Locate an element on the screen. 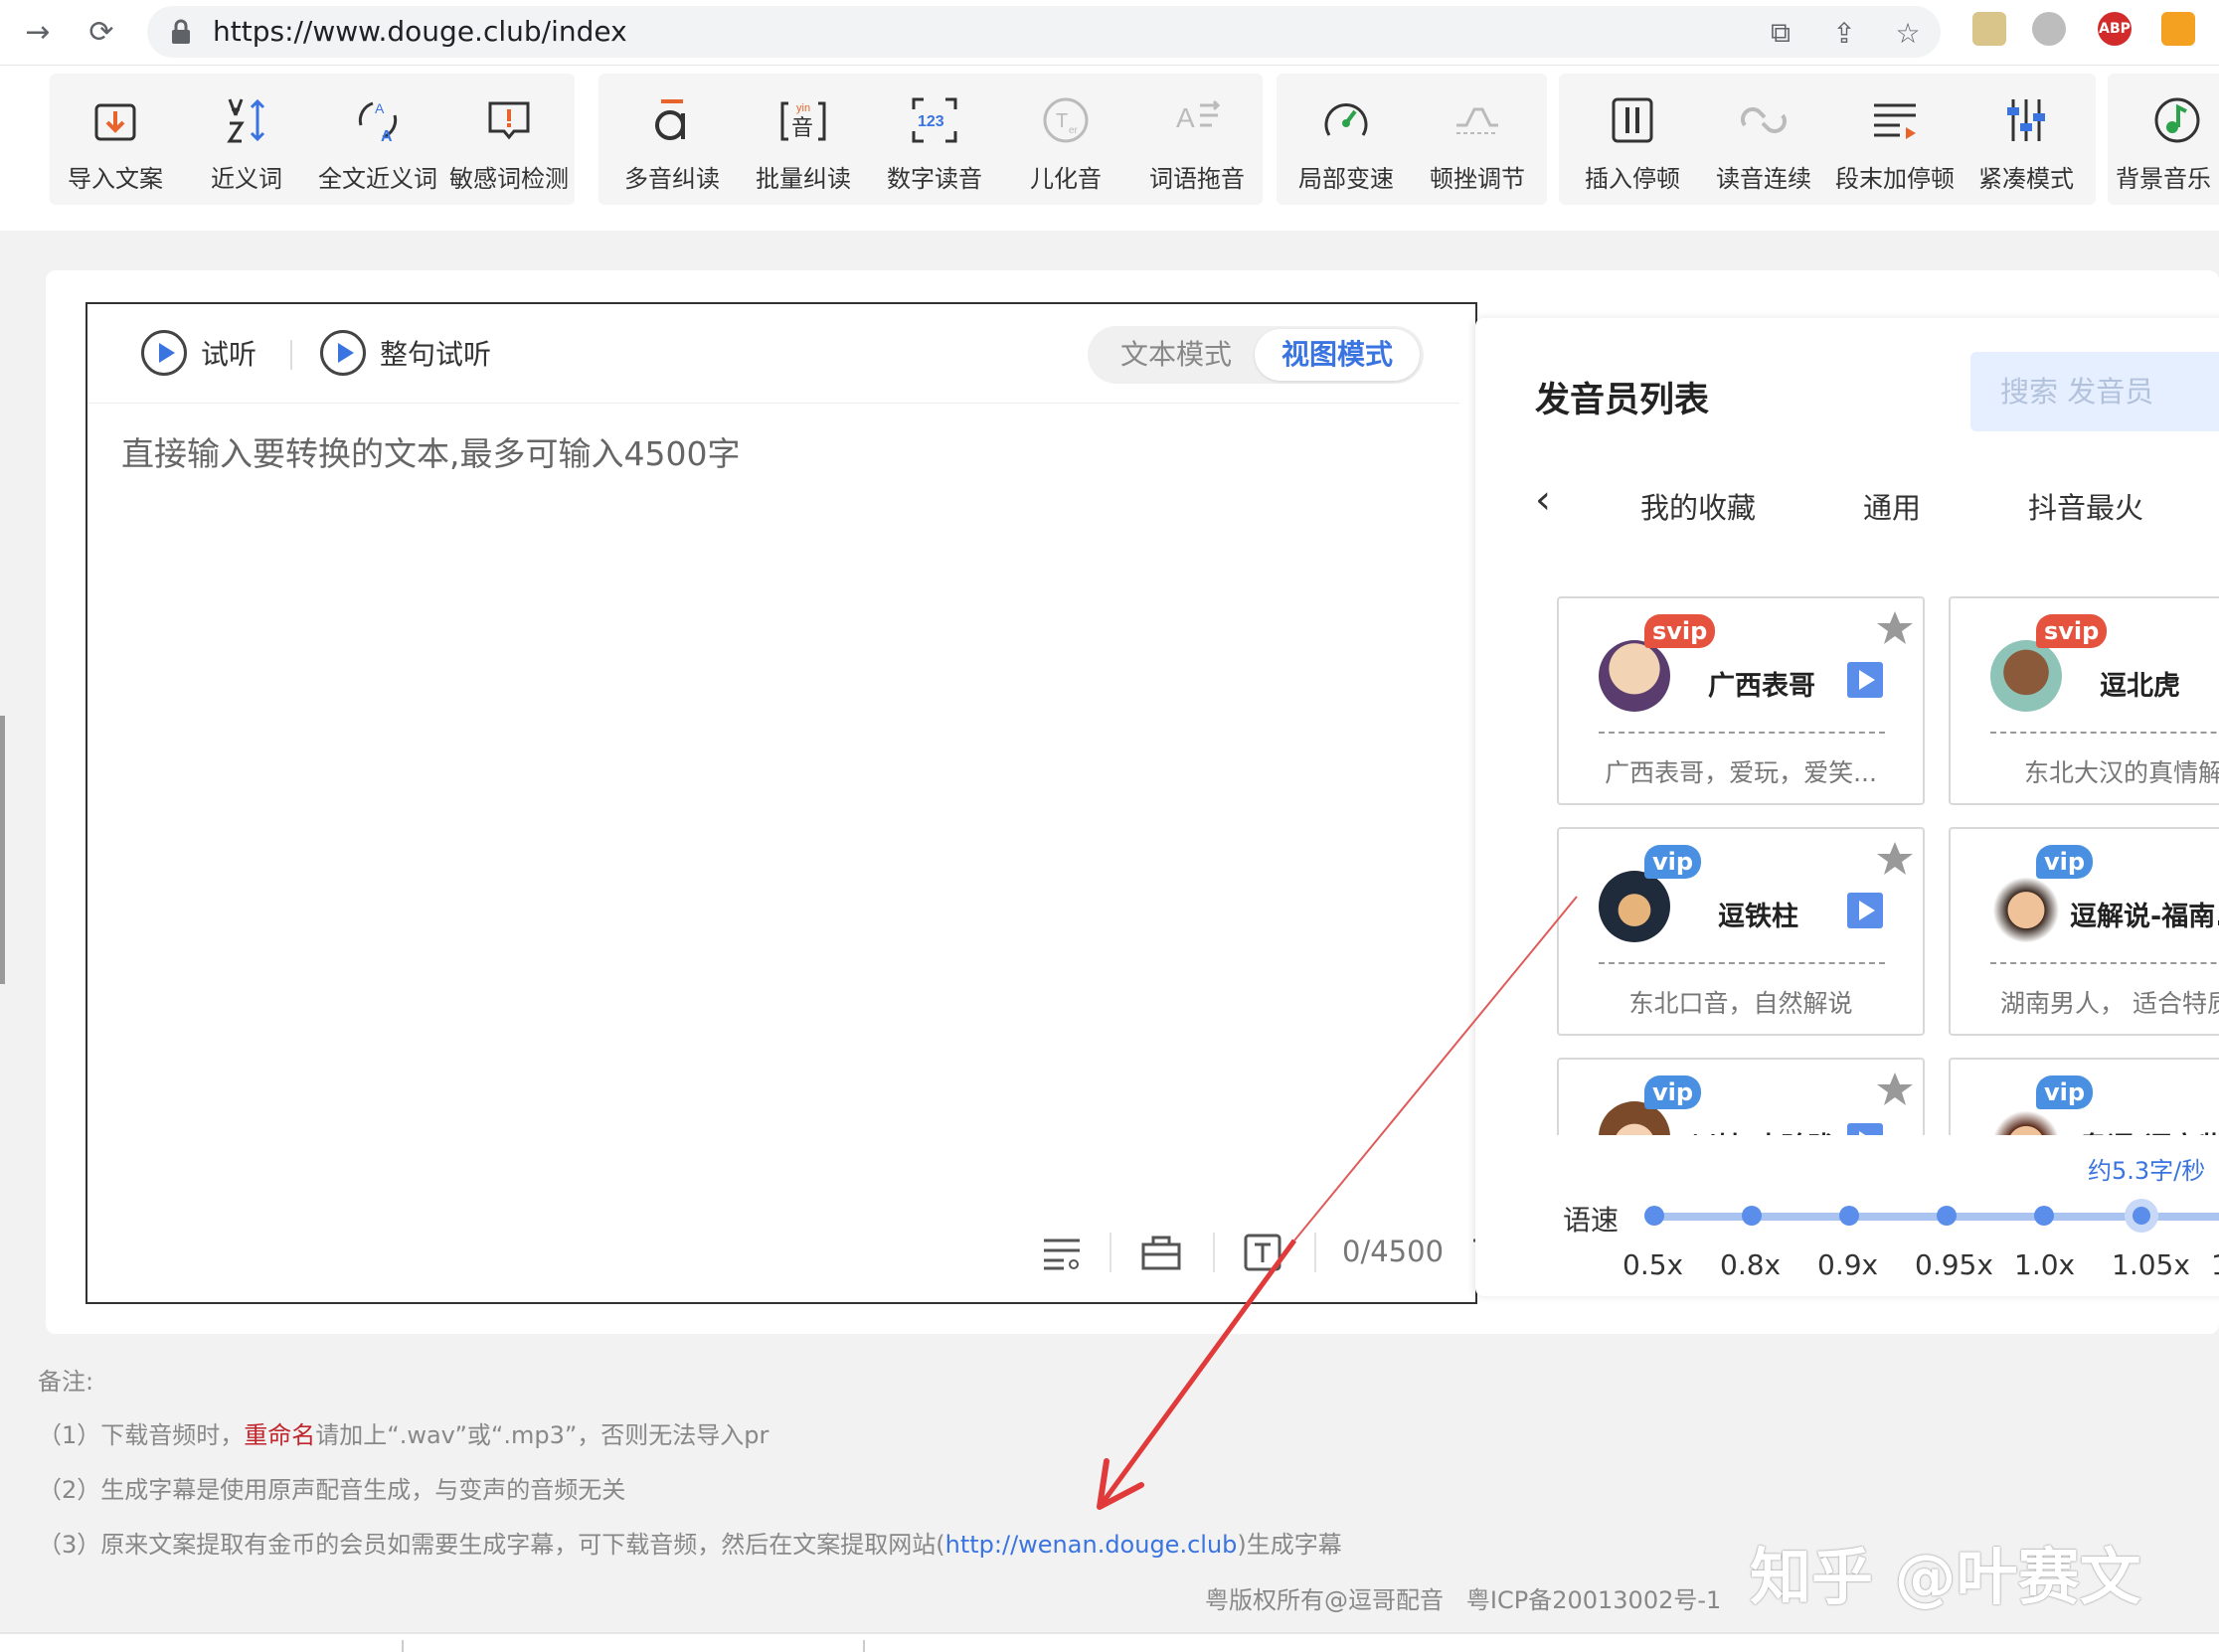 The height and width of the screenshot is (1652, 2219). text-box-icon is located at coordinates (1262, 1252).